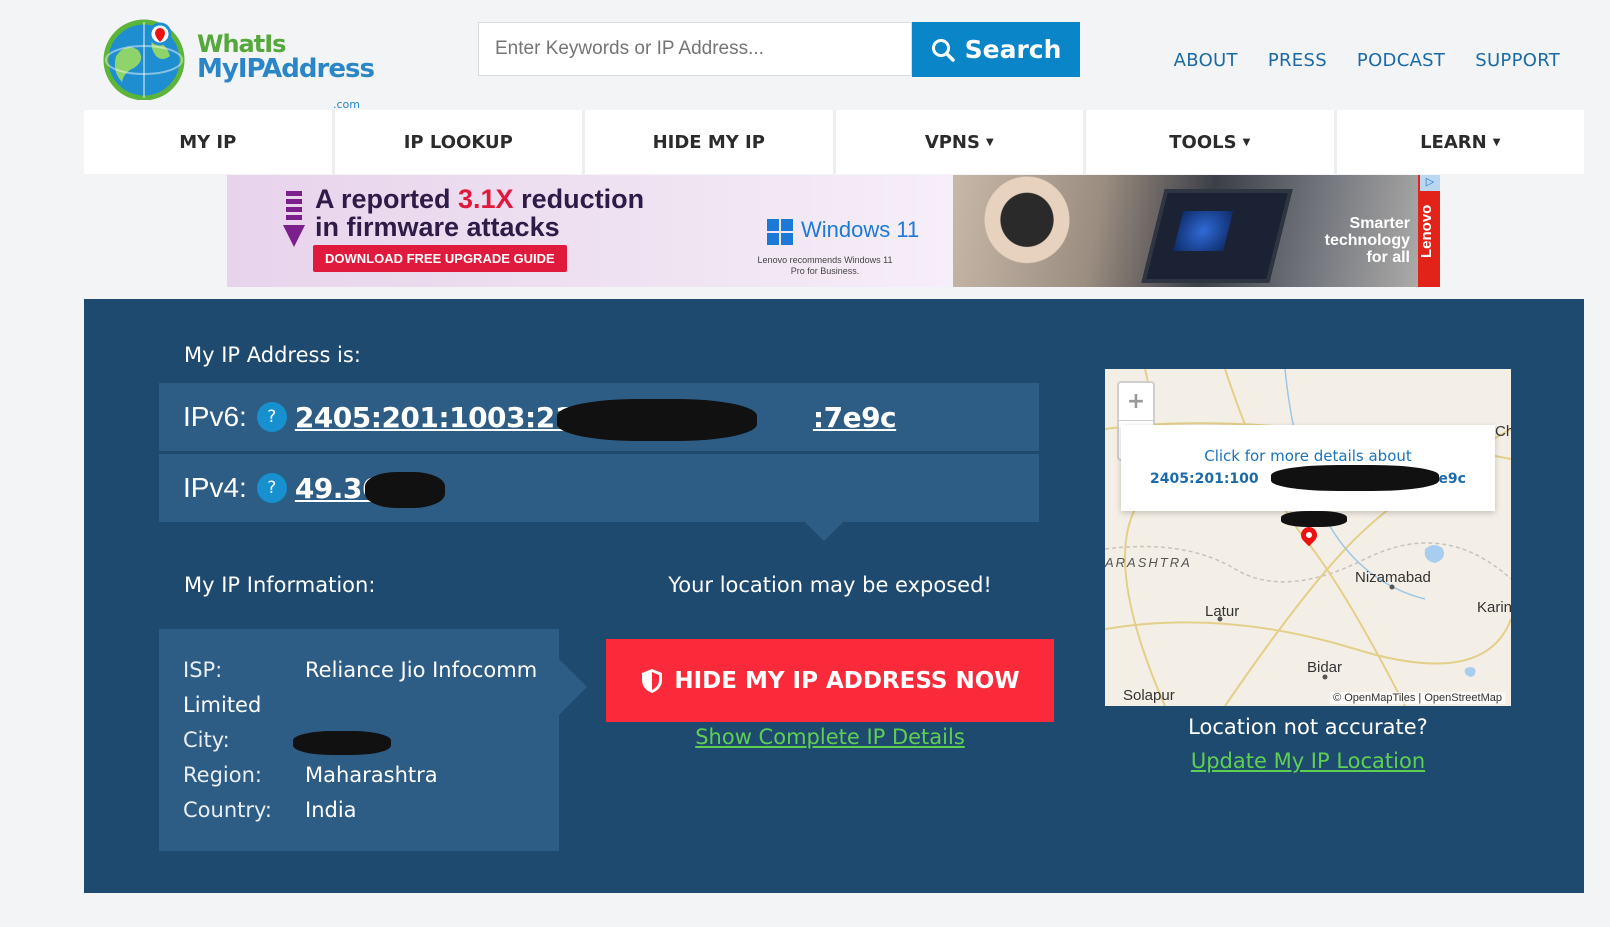 This screenshot has height=927, width=1610. What do you see at coordinates (1038, 231) in the screenshot?
I see `ad-person-image` at bounding box center [1038, 231].